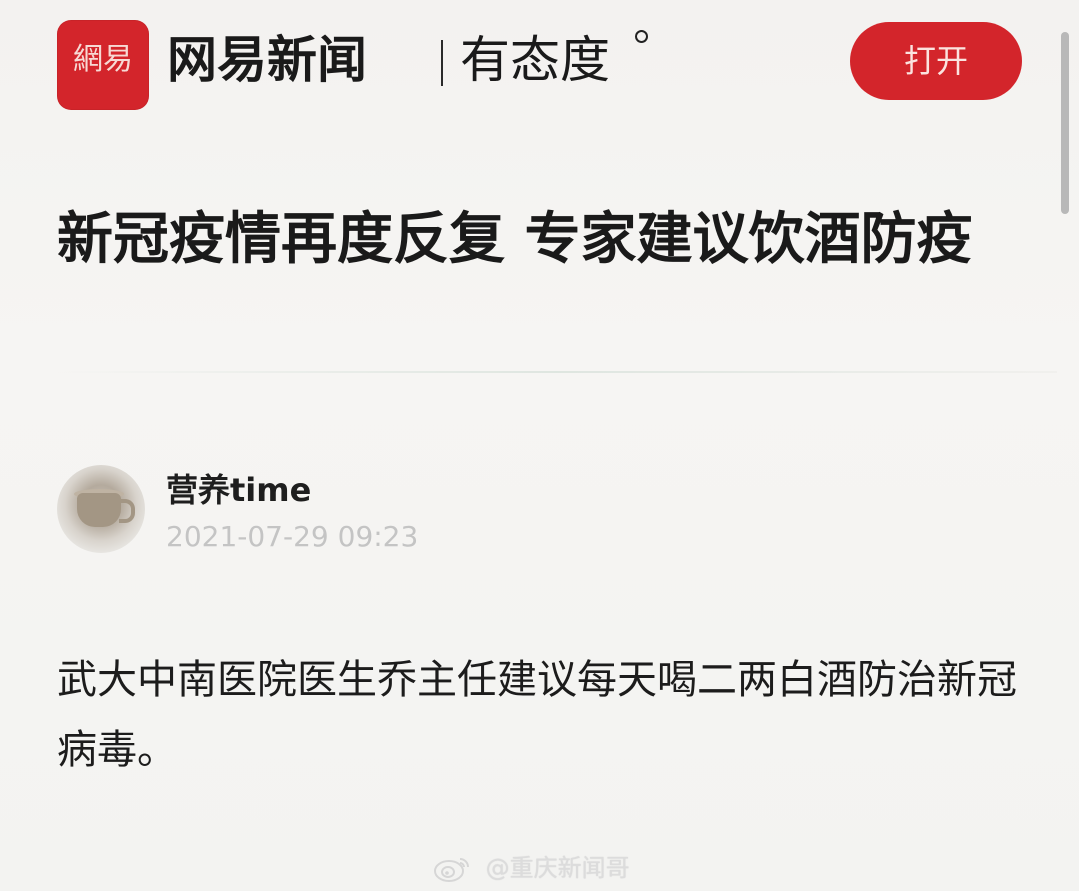  Describe the element at coordinates (515, 239) in the screenshot. I see `article-title: 新冠疫情再度反复 专家建议饮酒防疫` at that location.